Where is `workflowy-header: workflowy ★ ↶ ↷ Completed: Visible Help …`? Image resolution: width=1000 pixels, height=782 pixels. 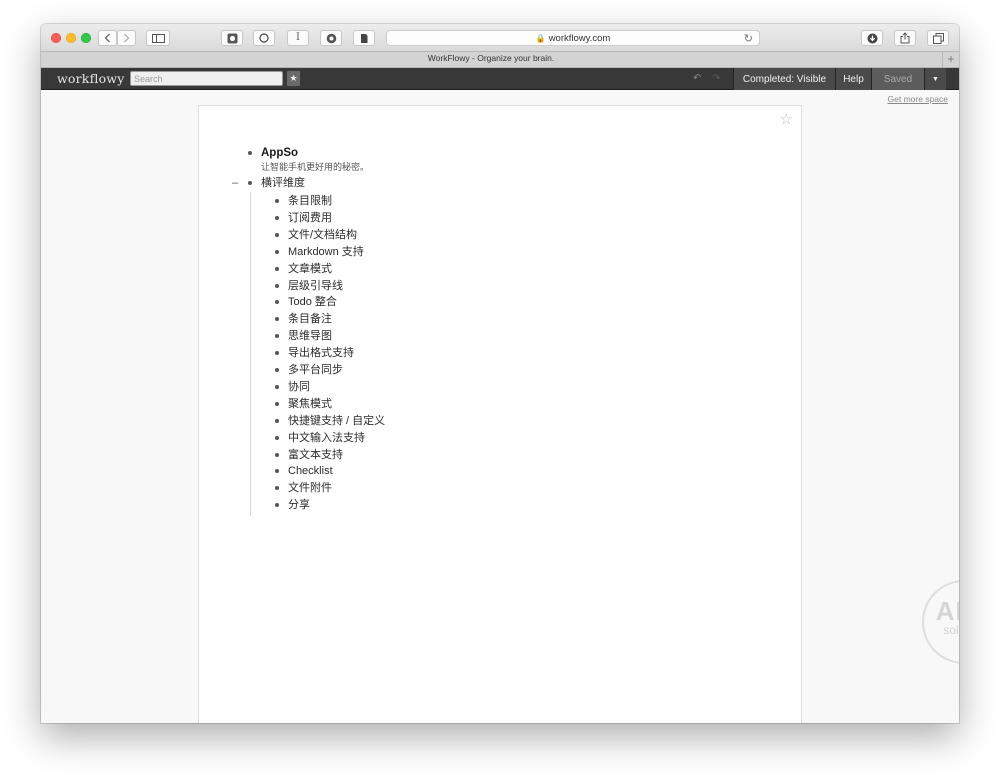
workflowy-header: workflowy ★ ↶ ↷ Completed: Visible Help … is located at coordinates (500, 79).